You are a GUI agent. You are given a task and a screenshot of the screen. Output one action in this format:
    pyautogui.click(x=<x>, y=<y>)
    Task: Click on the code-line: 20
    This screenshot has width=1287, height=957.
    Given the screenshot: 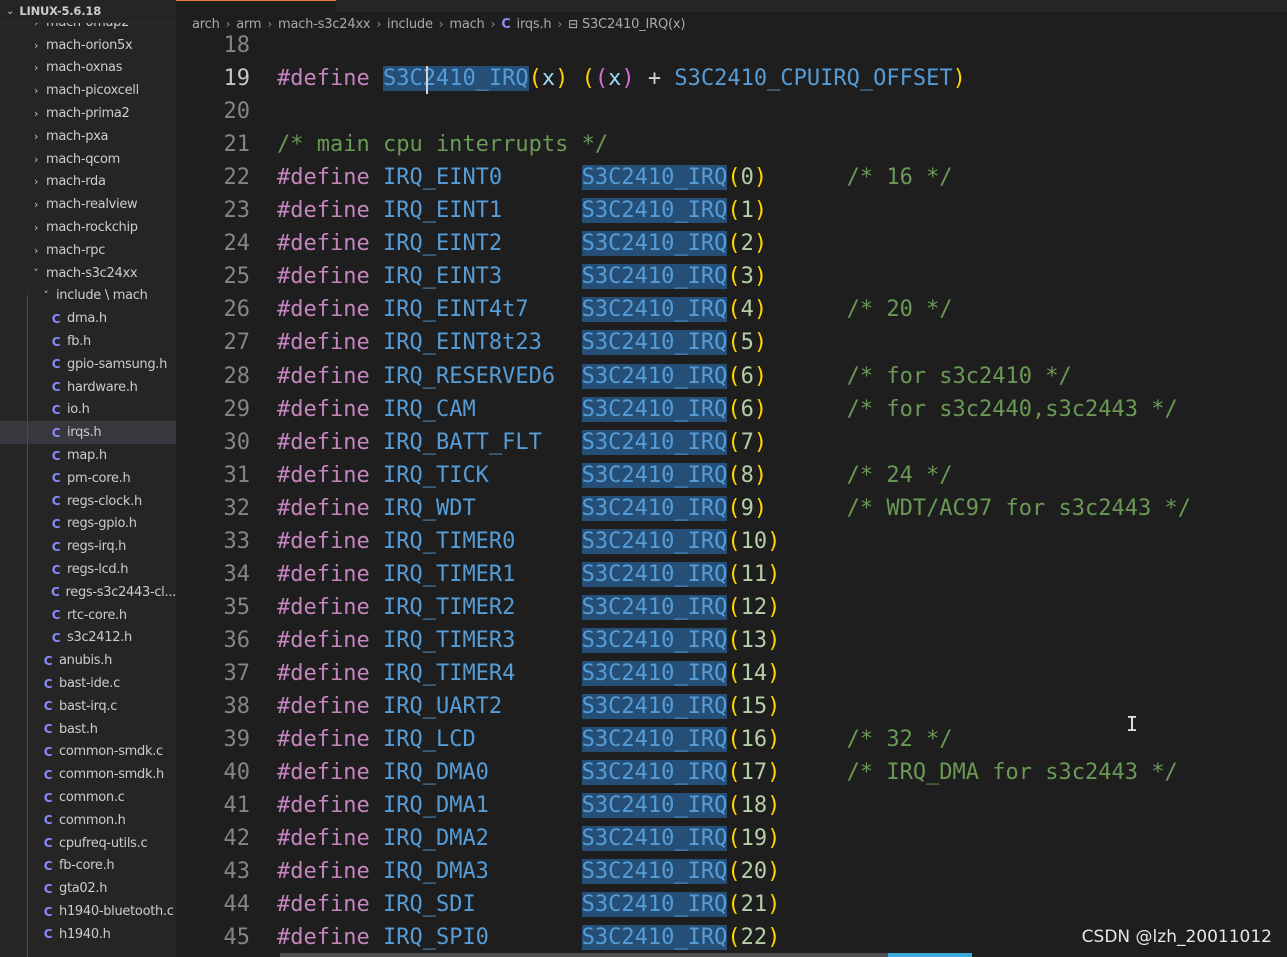 What is the action you would take?
    pyautogui.click(x=731, y=111)
    